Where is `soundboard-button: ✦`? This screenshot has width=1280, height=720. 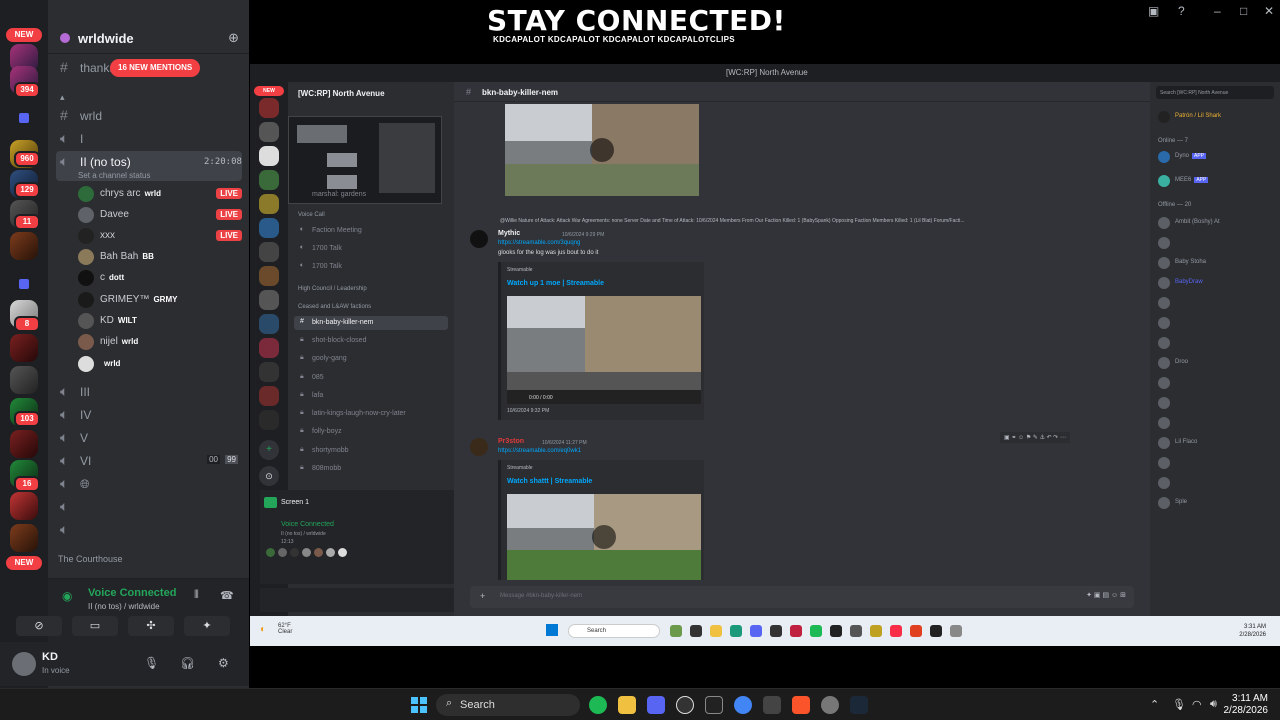 soundboard-button: ✦ is located at coordinates (207, 626).